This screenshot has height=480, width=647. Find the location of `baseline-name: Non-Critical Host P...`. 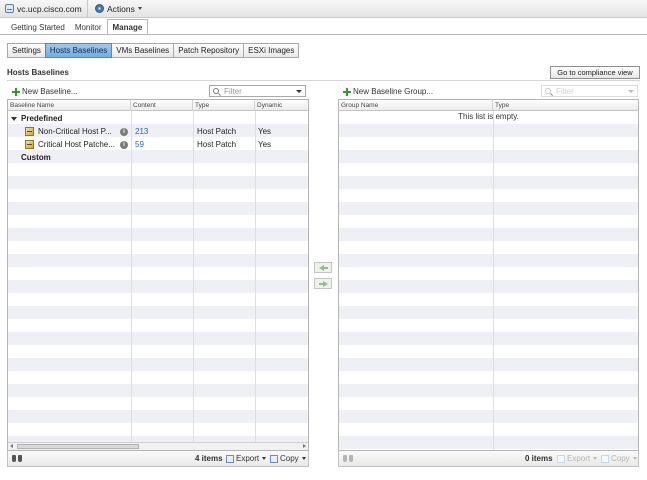

baseline-name: Non-Critical Host P... is located at coordinates (75, 131).